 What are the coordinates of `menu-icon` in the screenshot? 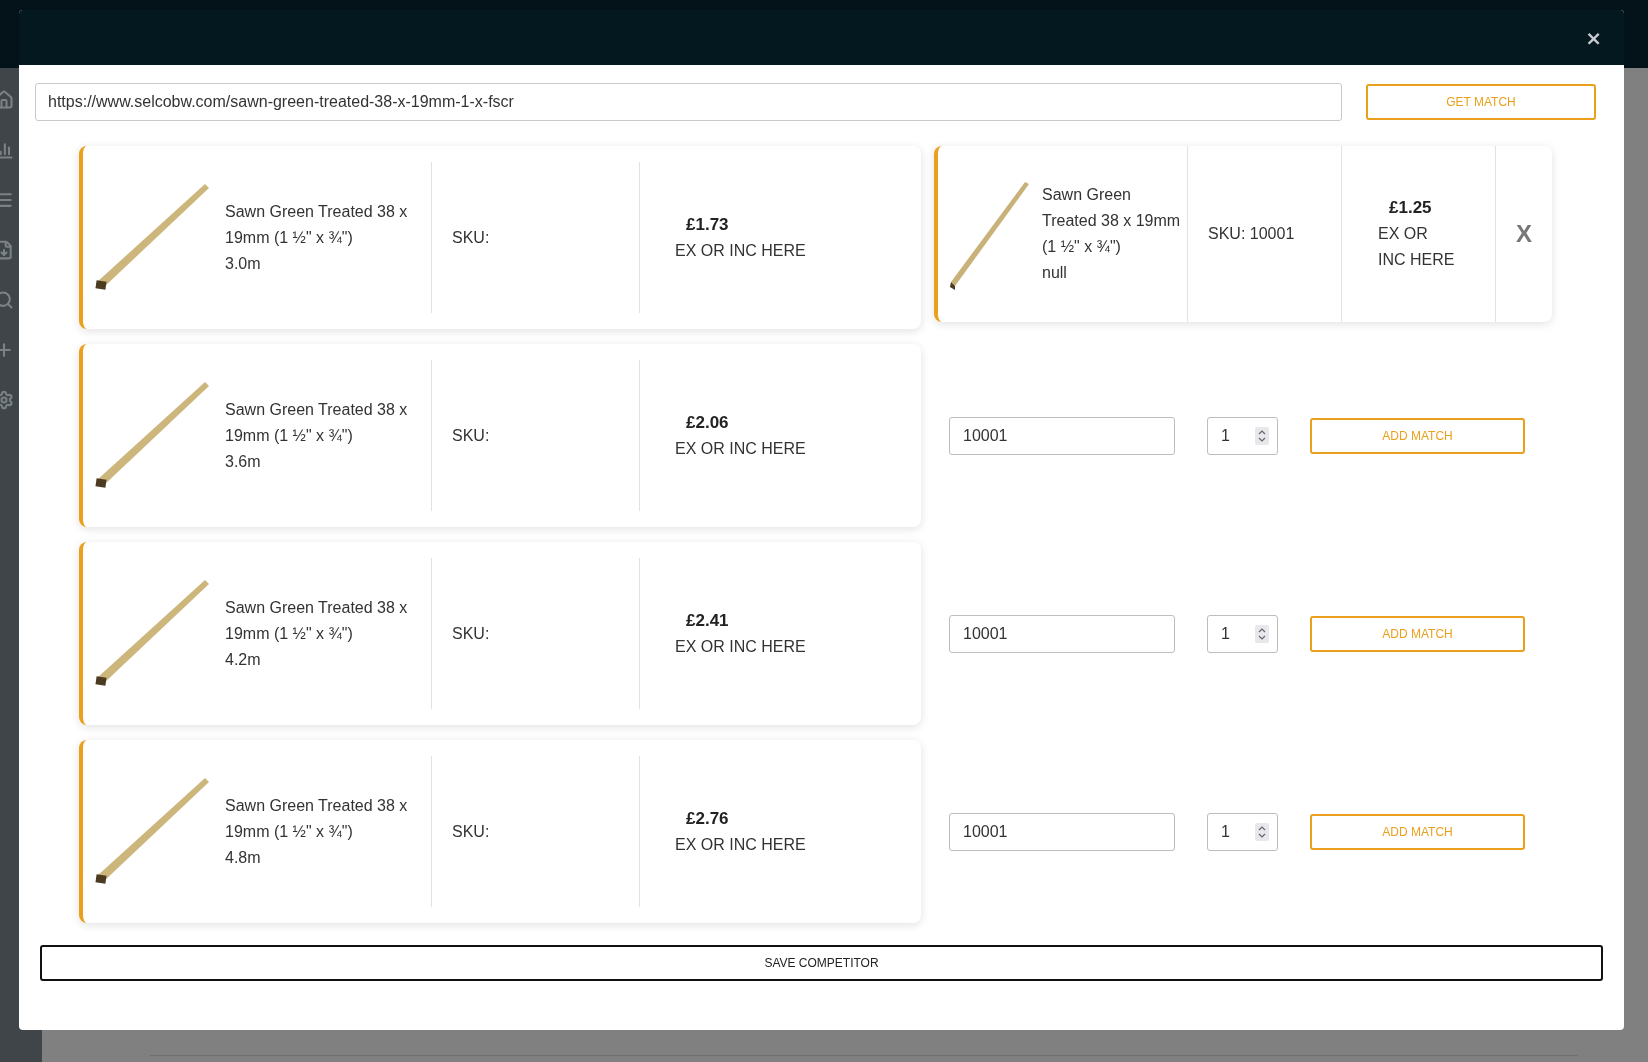 It's located at (7, 200).